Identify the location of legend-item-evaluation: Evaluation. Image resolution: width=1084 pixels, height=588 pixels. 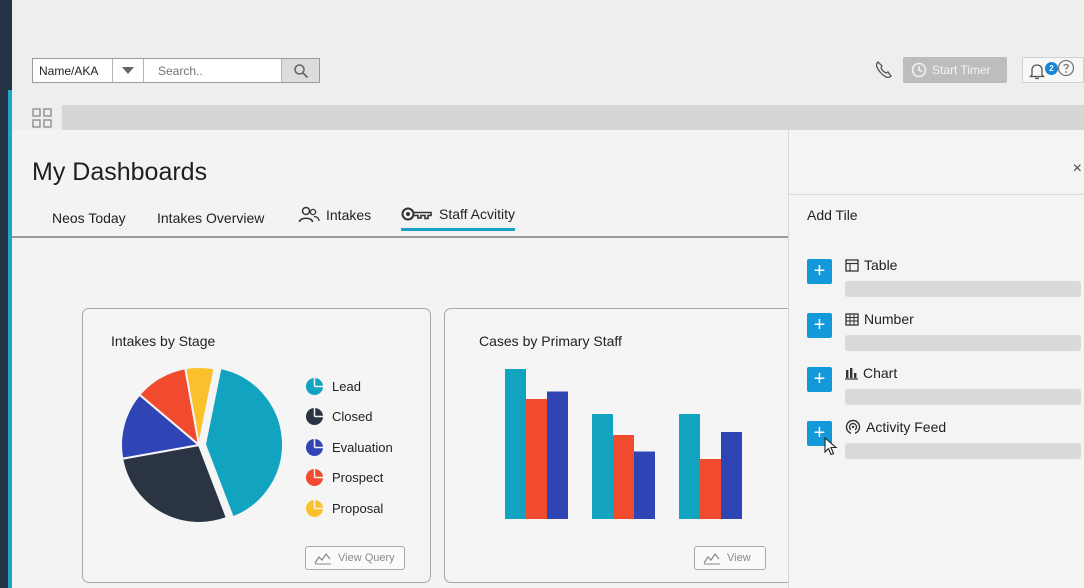
(349, 447).